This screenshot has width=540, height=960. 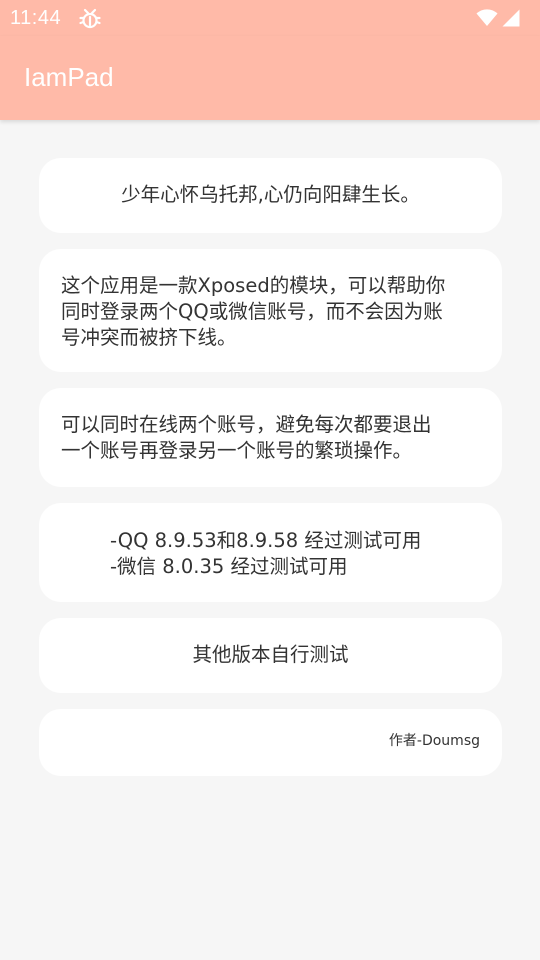 What do you see at coordinates (270, 78) in the screenshot?
I see `app-bar: IamPad` at bounding box center [270, 78].